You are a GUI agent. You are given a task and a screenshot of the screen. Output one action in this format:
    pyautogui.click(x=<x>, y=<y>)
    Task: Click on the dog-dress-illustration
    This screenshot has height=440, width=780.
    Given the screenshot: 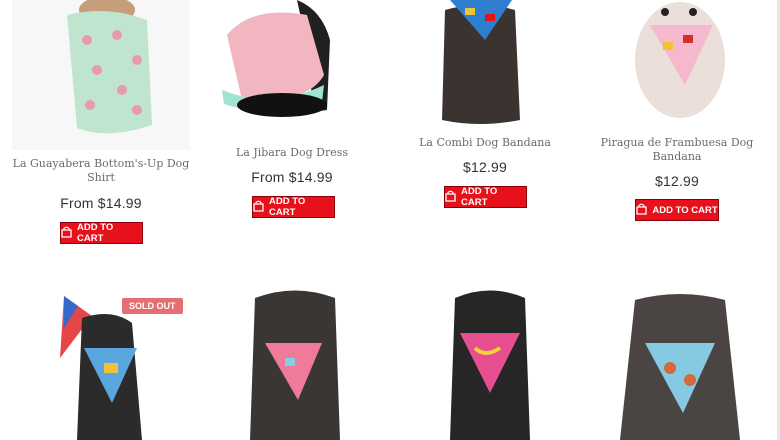 What is the action you would take?
    pyautogui.click(x=287, y=62)
    